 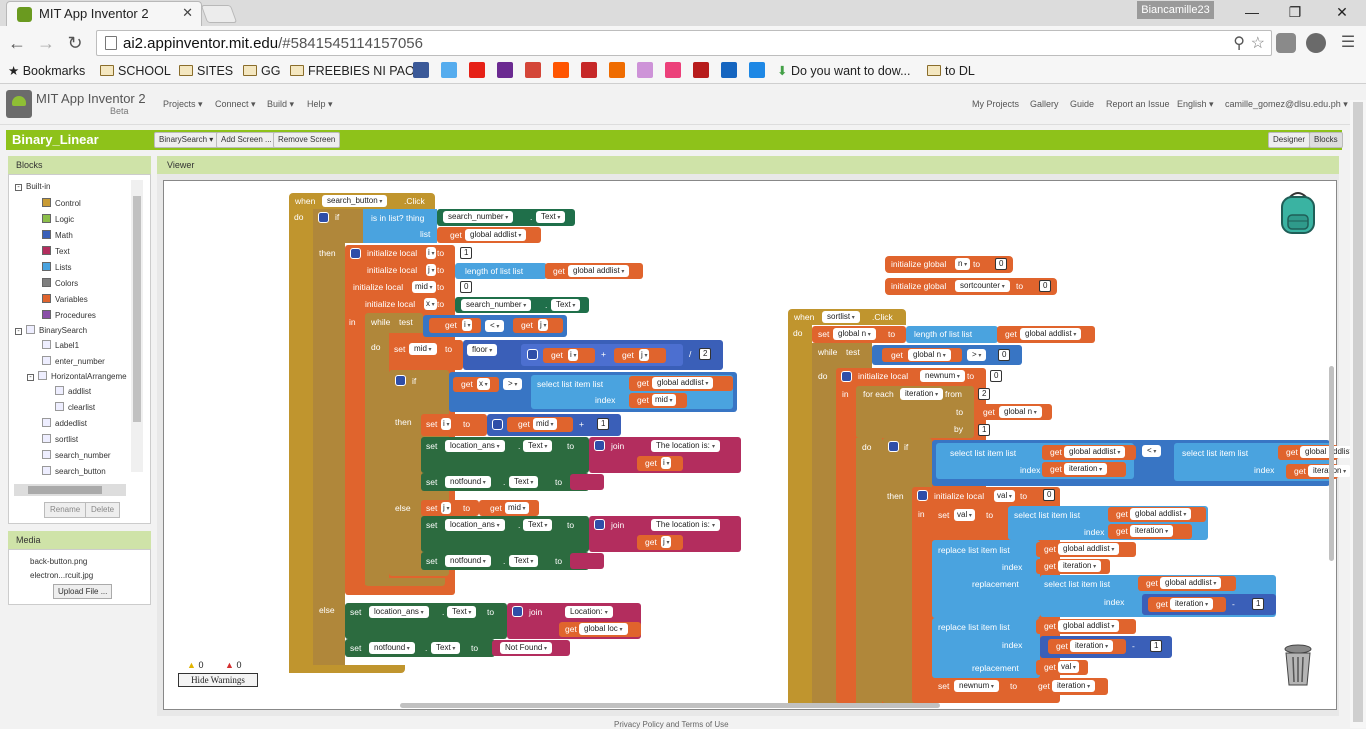 I want to click on if-block-outer: if, so click(x=338, y=226).